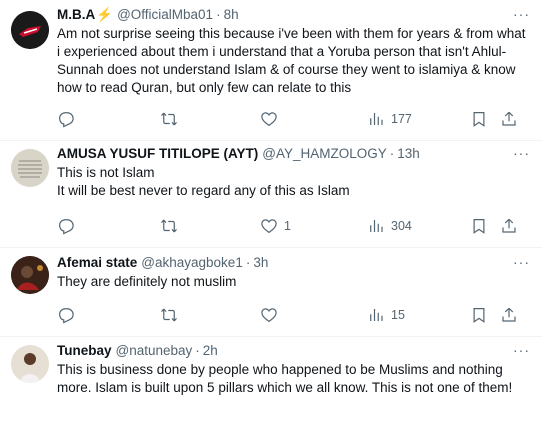  Describe the element at coordinates (386, 315) in the screenshot. I see `views-button: 15` at that location.